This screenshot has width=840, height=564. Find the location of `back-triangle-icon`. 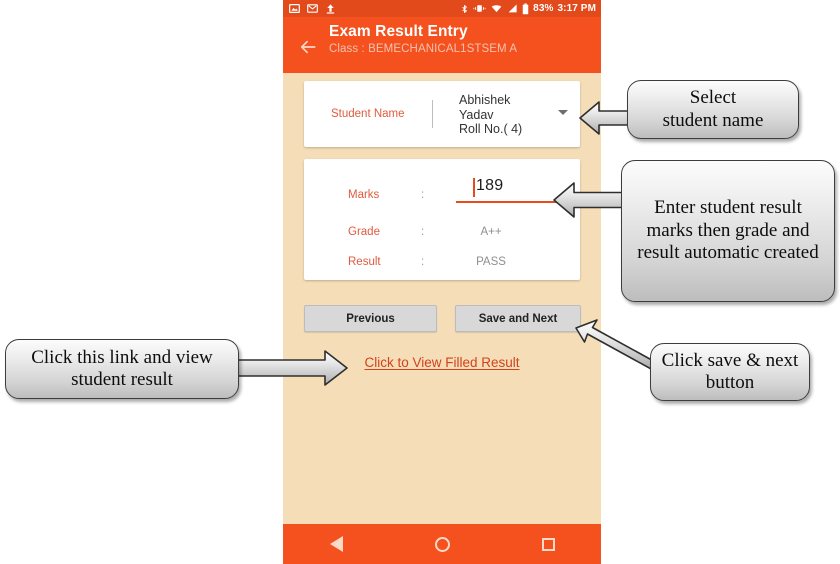

back-triangle-icon is located at coordinates (336, 544).